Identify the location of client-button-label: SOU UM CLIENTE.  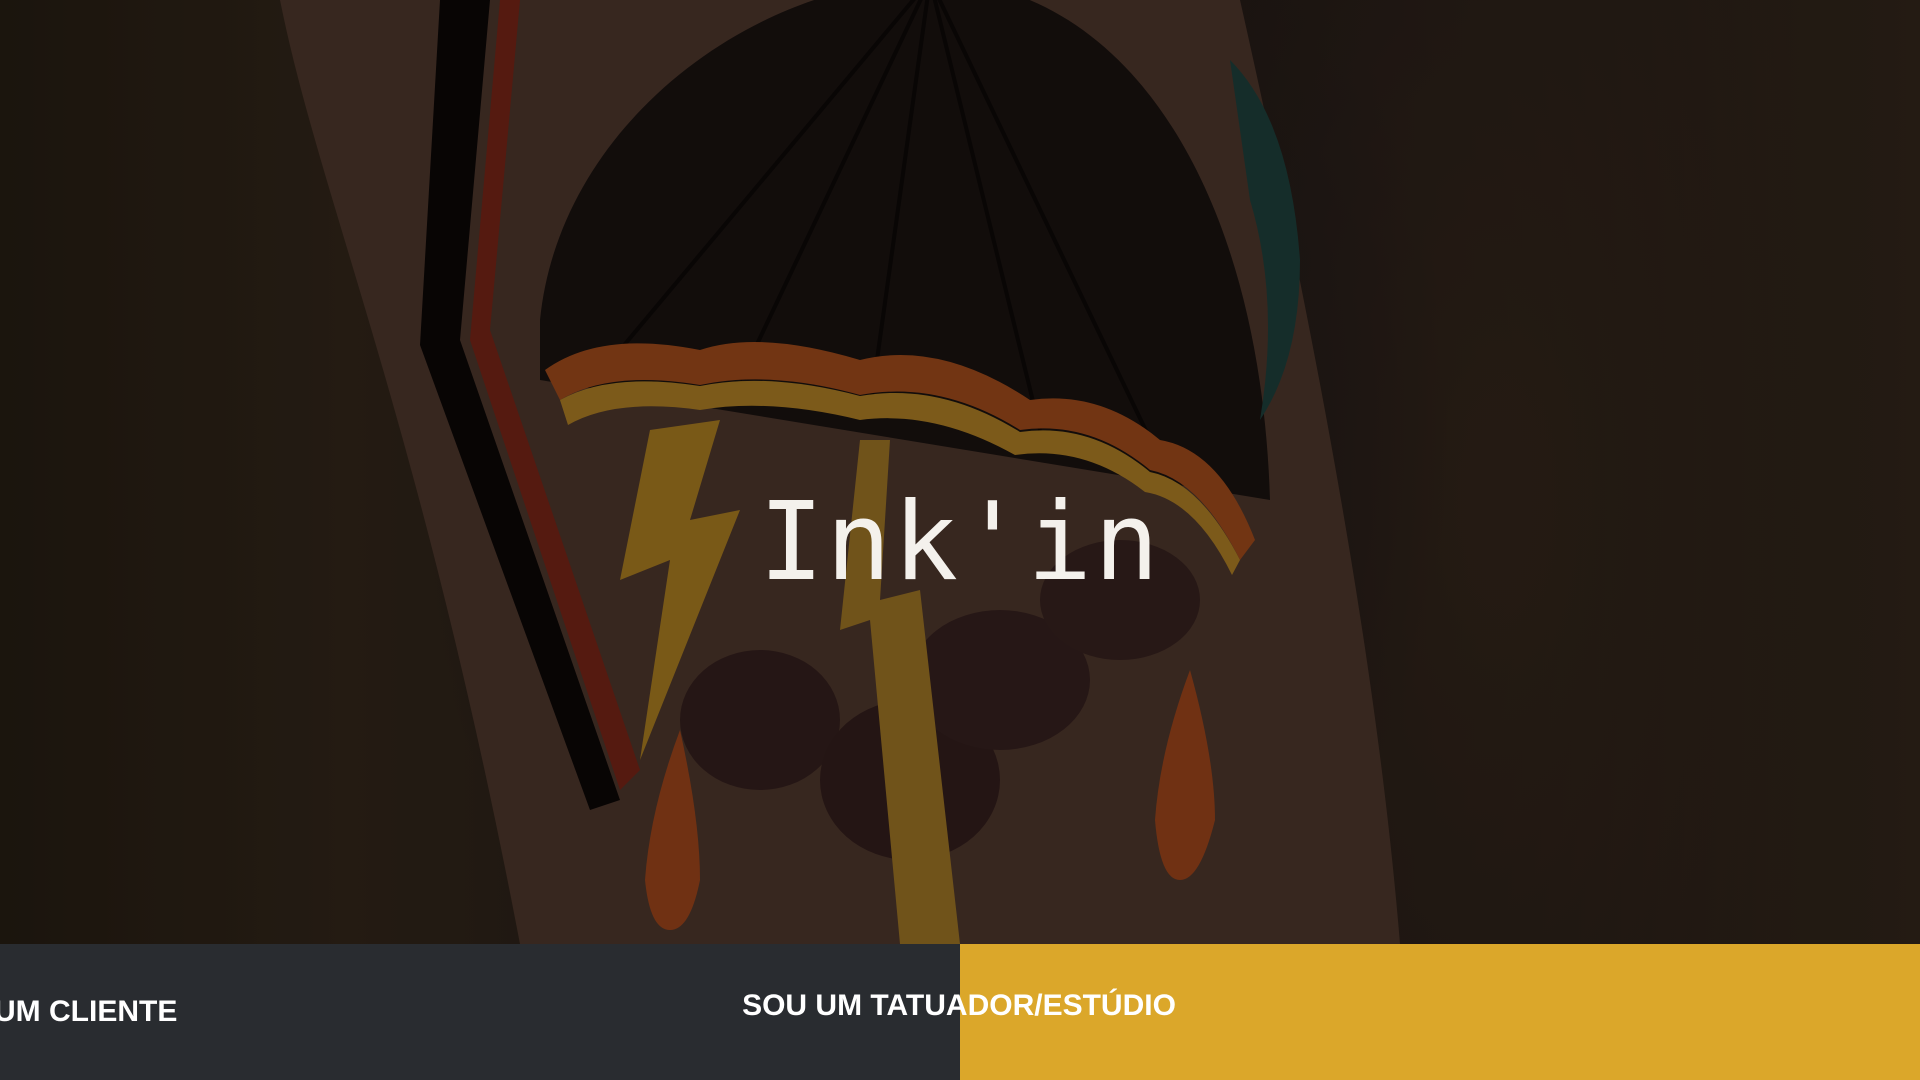
(89, 1011).